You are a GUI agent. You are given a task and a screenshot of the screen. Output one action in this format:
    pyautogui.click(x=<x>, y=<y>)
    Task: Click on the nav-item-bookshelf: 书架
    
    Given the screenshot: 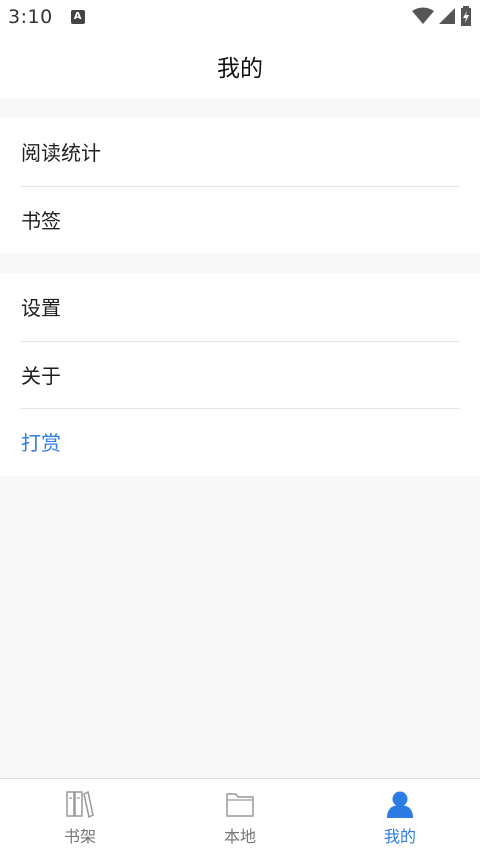 What is the action you would take?
    pyautogui.click(x=80, y=816)
    